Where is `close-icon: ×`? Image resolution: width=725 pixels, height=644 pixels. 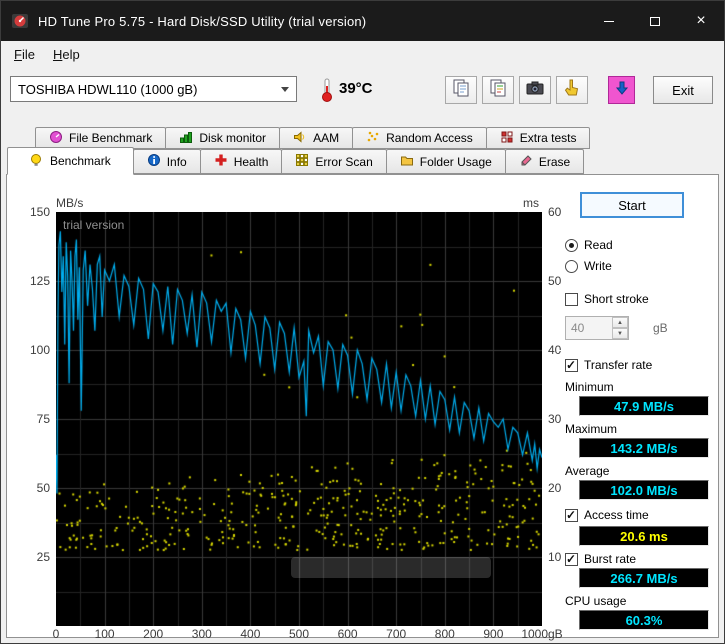
close-icon: × is located at coordinates (701, 20).